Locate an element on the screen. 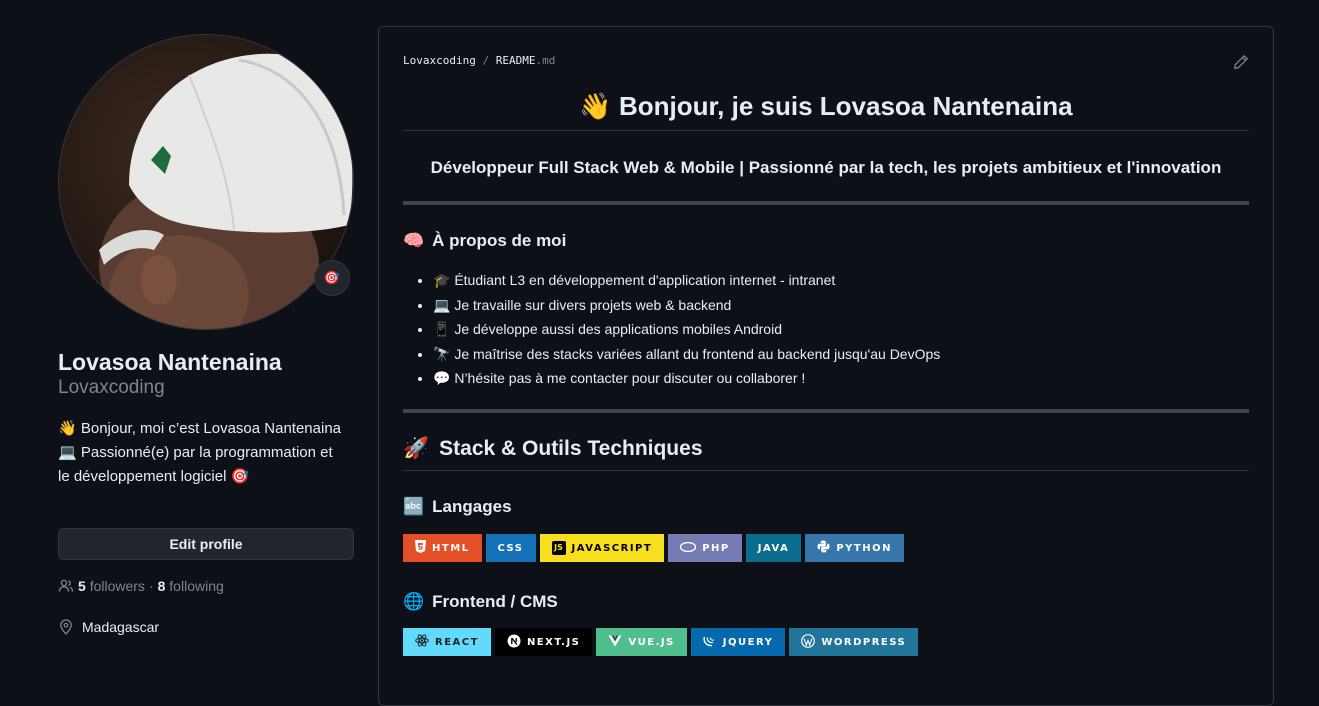 The image size is (1319, 706). wordpress-icon is located at coordinates (808, 642).